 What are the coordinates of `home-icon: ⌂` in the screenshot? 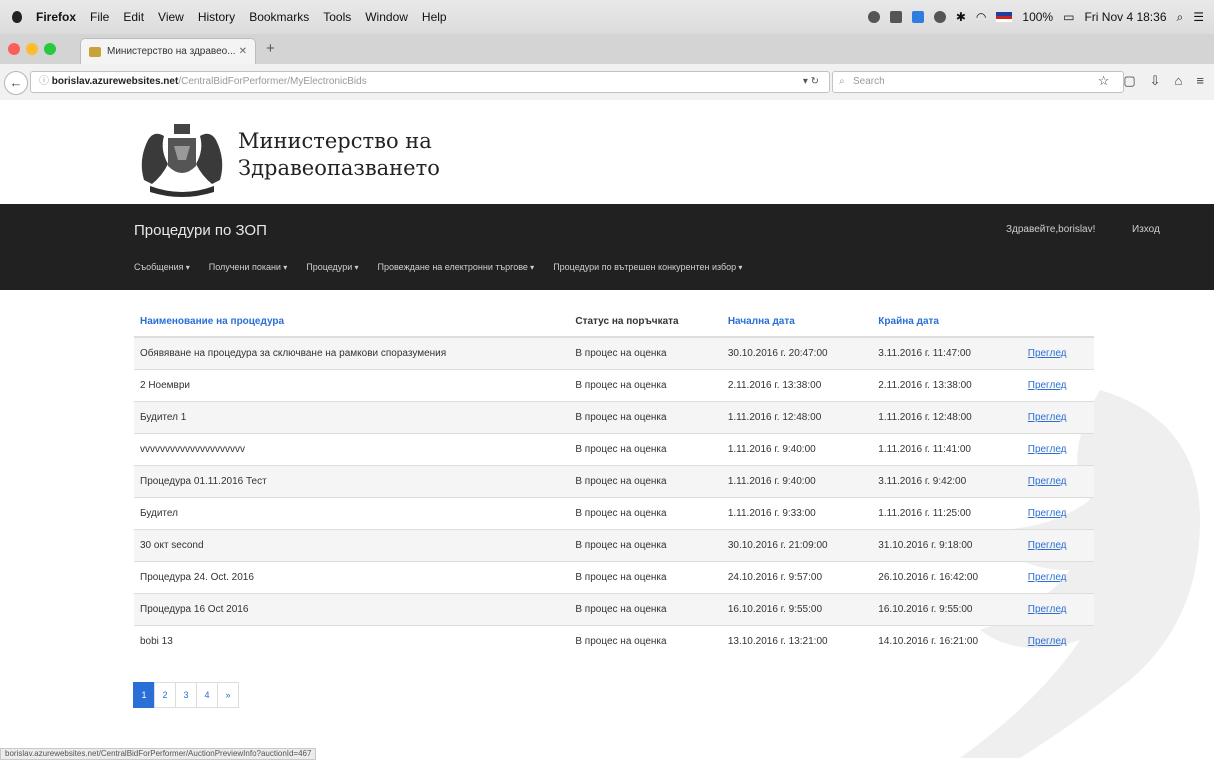 It's located at (1179, 81).